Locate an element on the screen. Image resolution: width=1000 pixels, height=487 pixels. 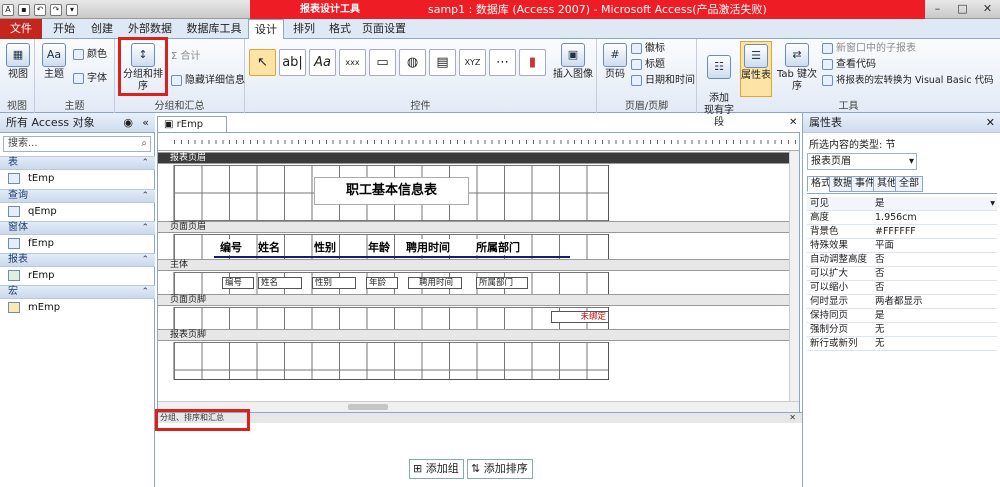
page-break-control-icon: ⋯ is located at coordinates (502, 62).